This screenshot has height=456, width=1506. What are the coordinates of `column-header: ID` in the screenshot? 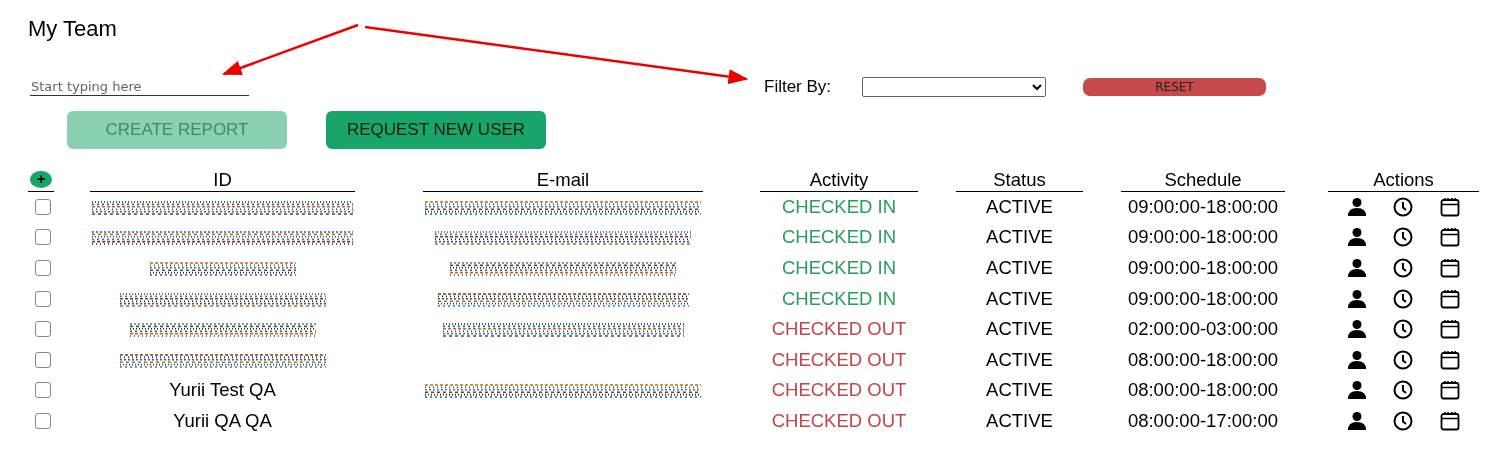 It's located at (222, 180).